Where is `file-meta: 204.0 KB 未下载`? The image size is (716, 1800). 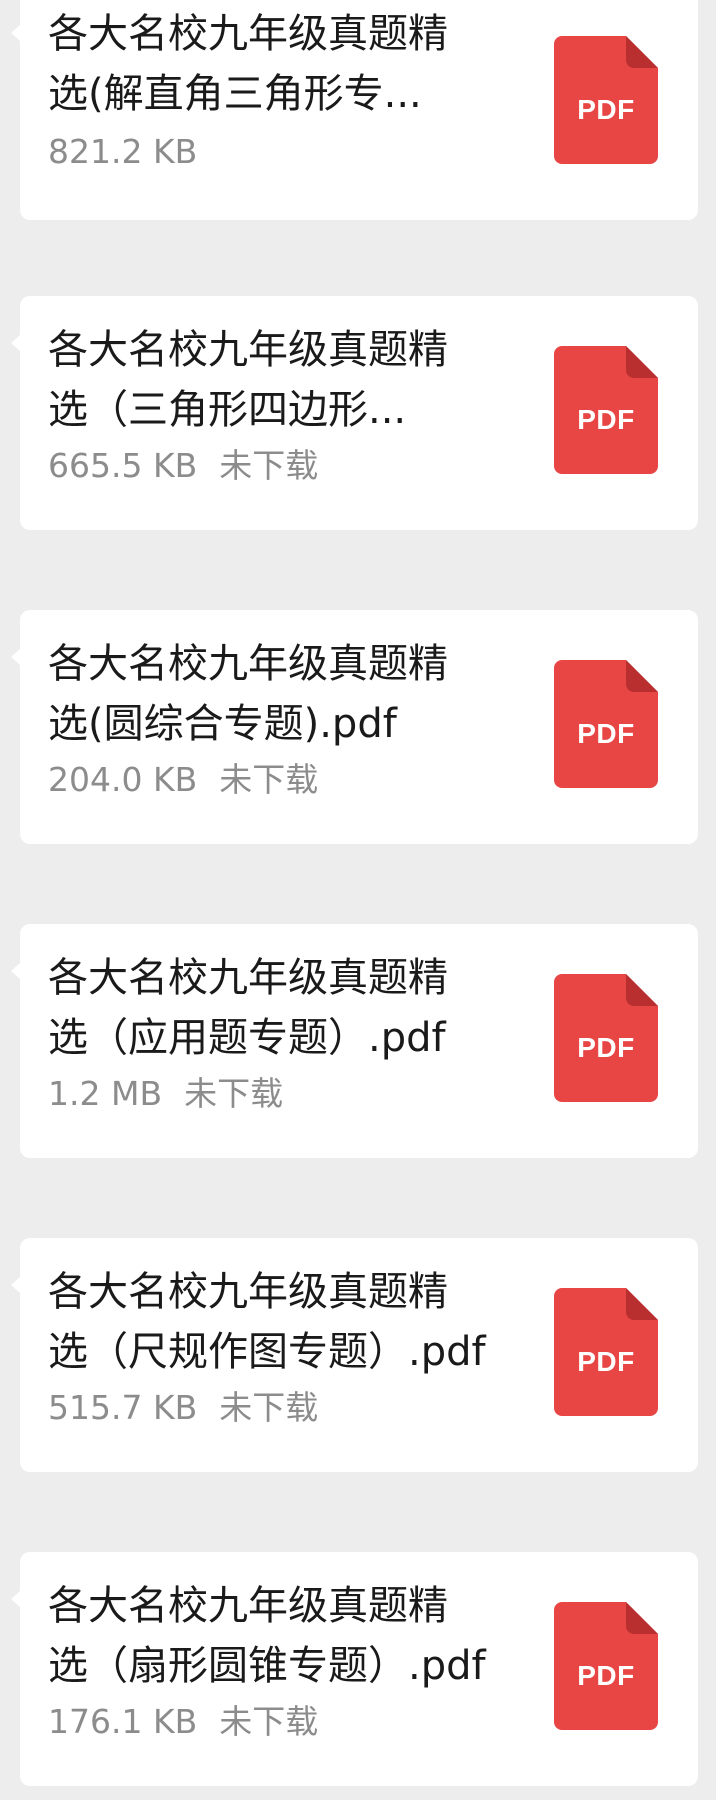
file-meta: 204.0 KB 未下载 is located at coordinates (183, 780).